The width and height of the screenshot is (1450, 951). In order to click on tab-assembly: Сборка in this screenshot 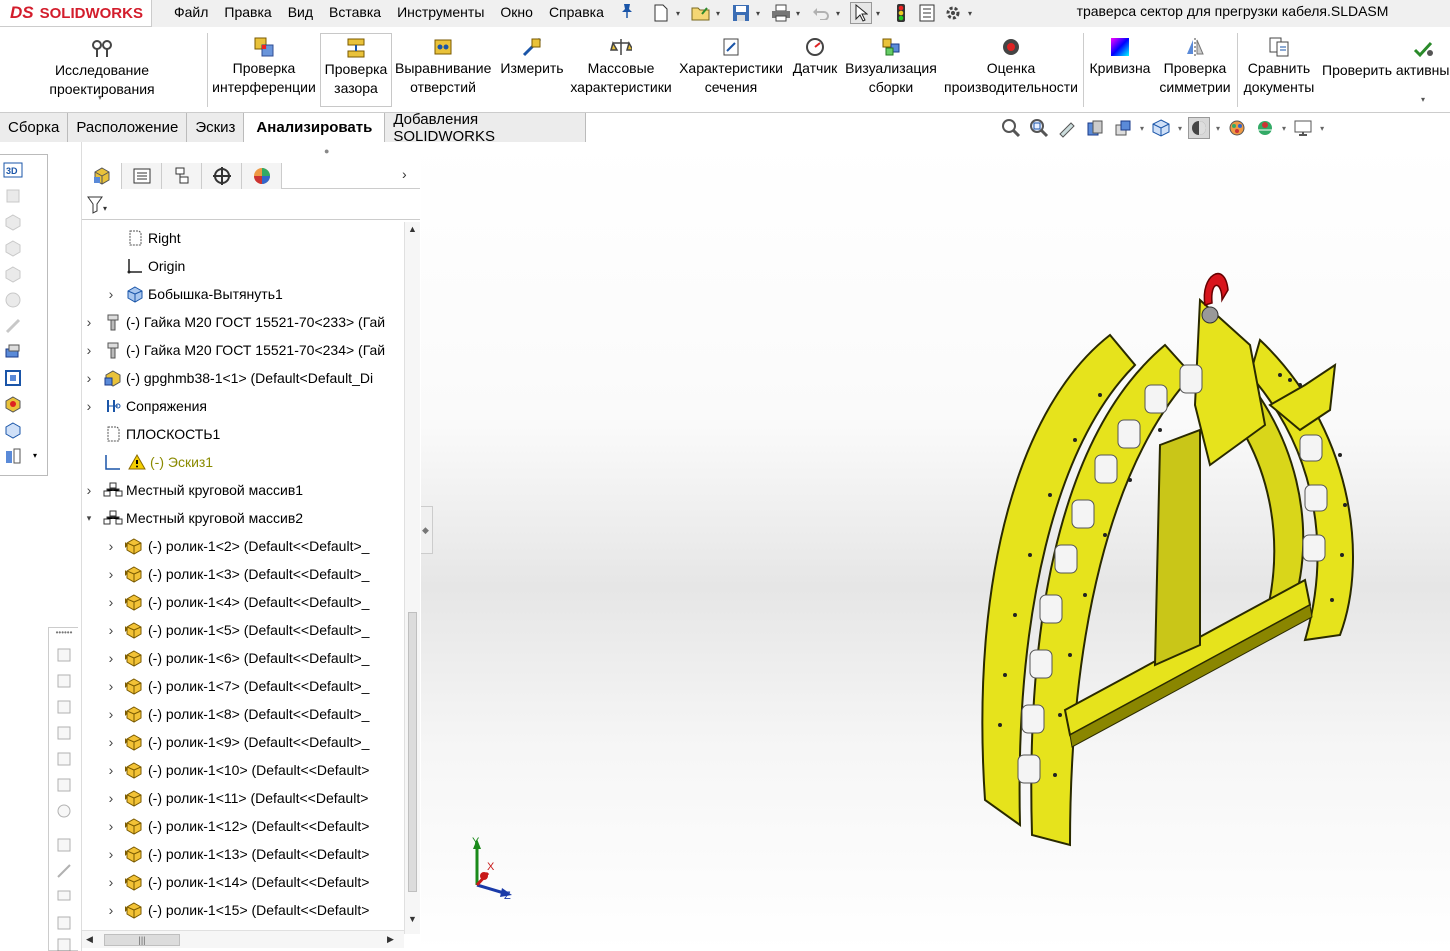, I will do `click(34, 127)`.